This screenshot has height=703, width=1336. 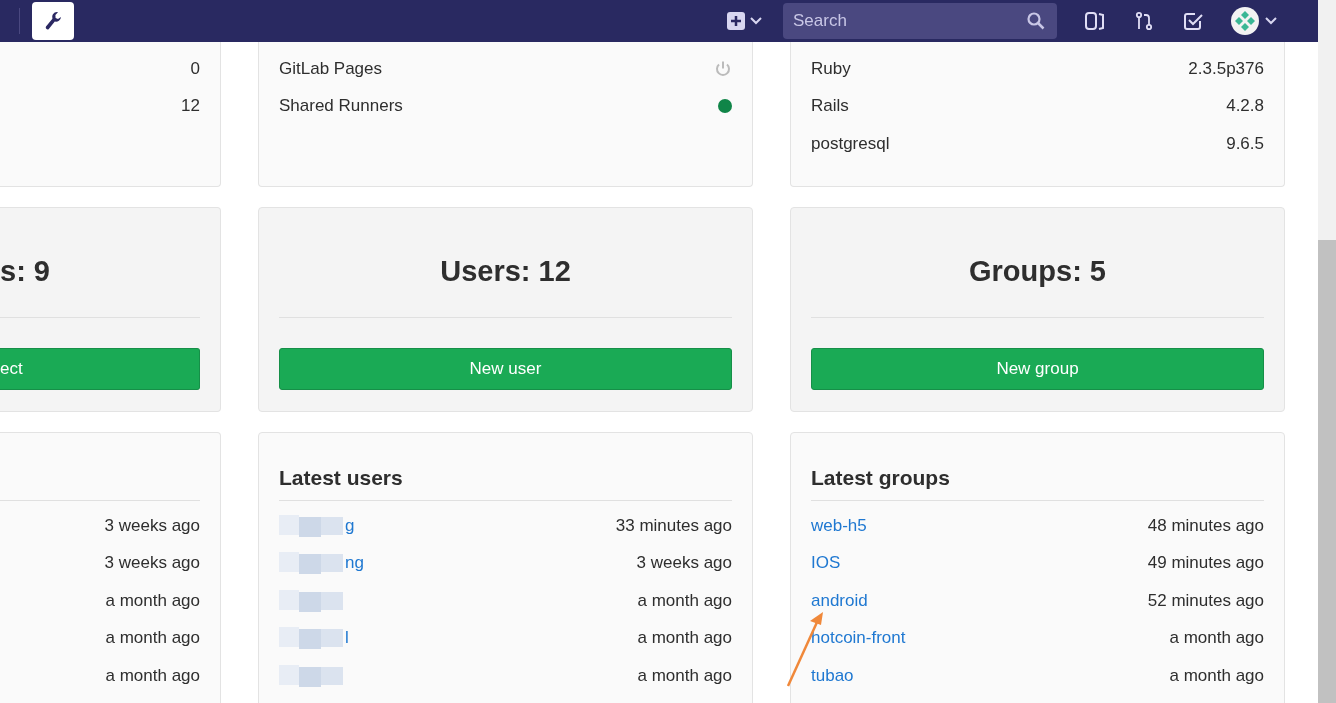 I want to click on scrollbar-thumb, so click(x=1327, y=471).